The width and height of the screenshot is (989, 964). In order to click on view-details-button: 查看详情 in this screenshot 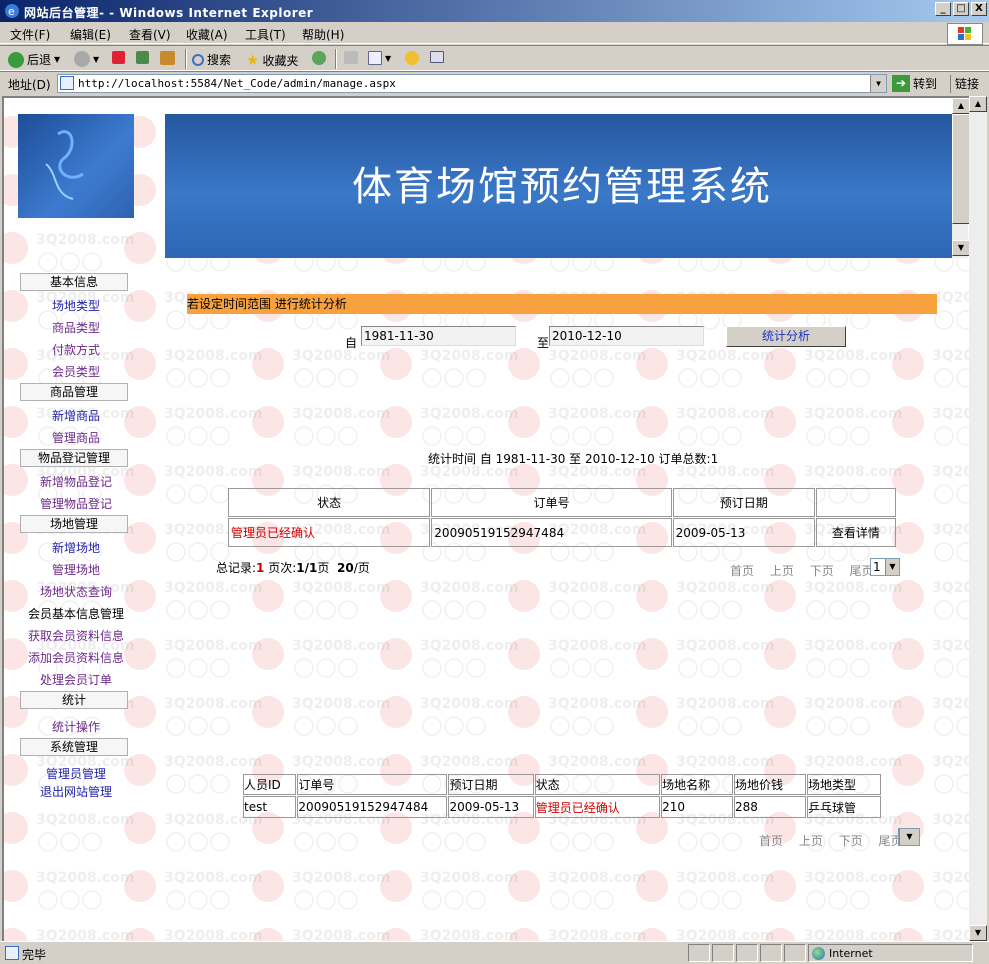, I will do `click(855, 532)`.